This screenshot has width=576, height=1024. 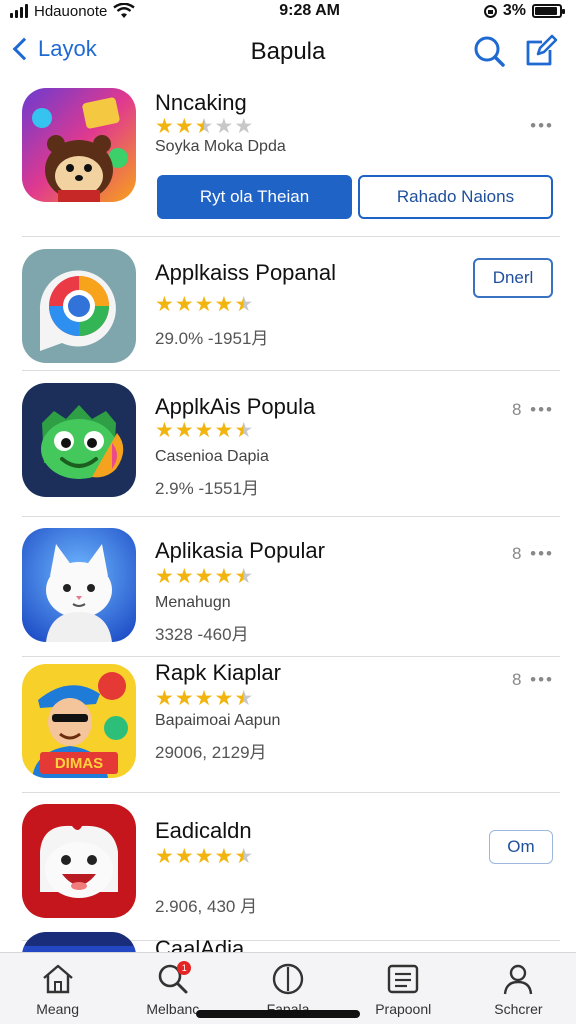 What do you see at coordinates (207, 488) in the screenshot?
I see `app-meta: 2.9% -1551月` at bounding box center [207, 488].